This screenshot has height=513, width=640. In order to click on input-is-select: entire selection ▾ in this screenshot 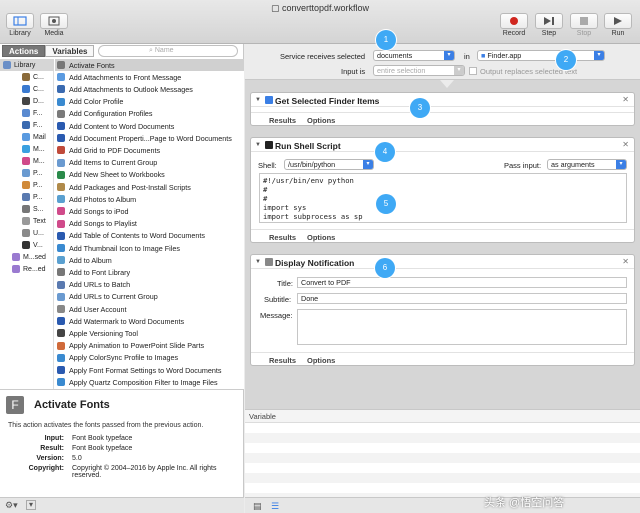, I will do `click(419, 70)`.